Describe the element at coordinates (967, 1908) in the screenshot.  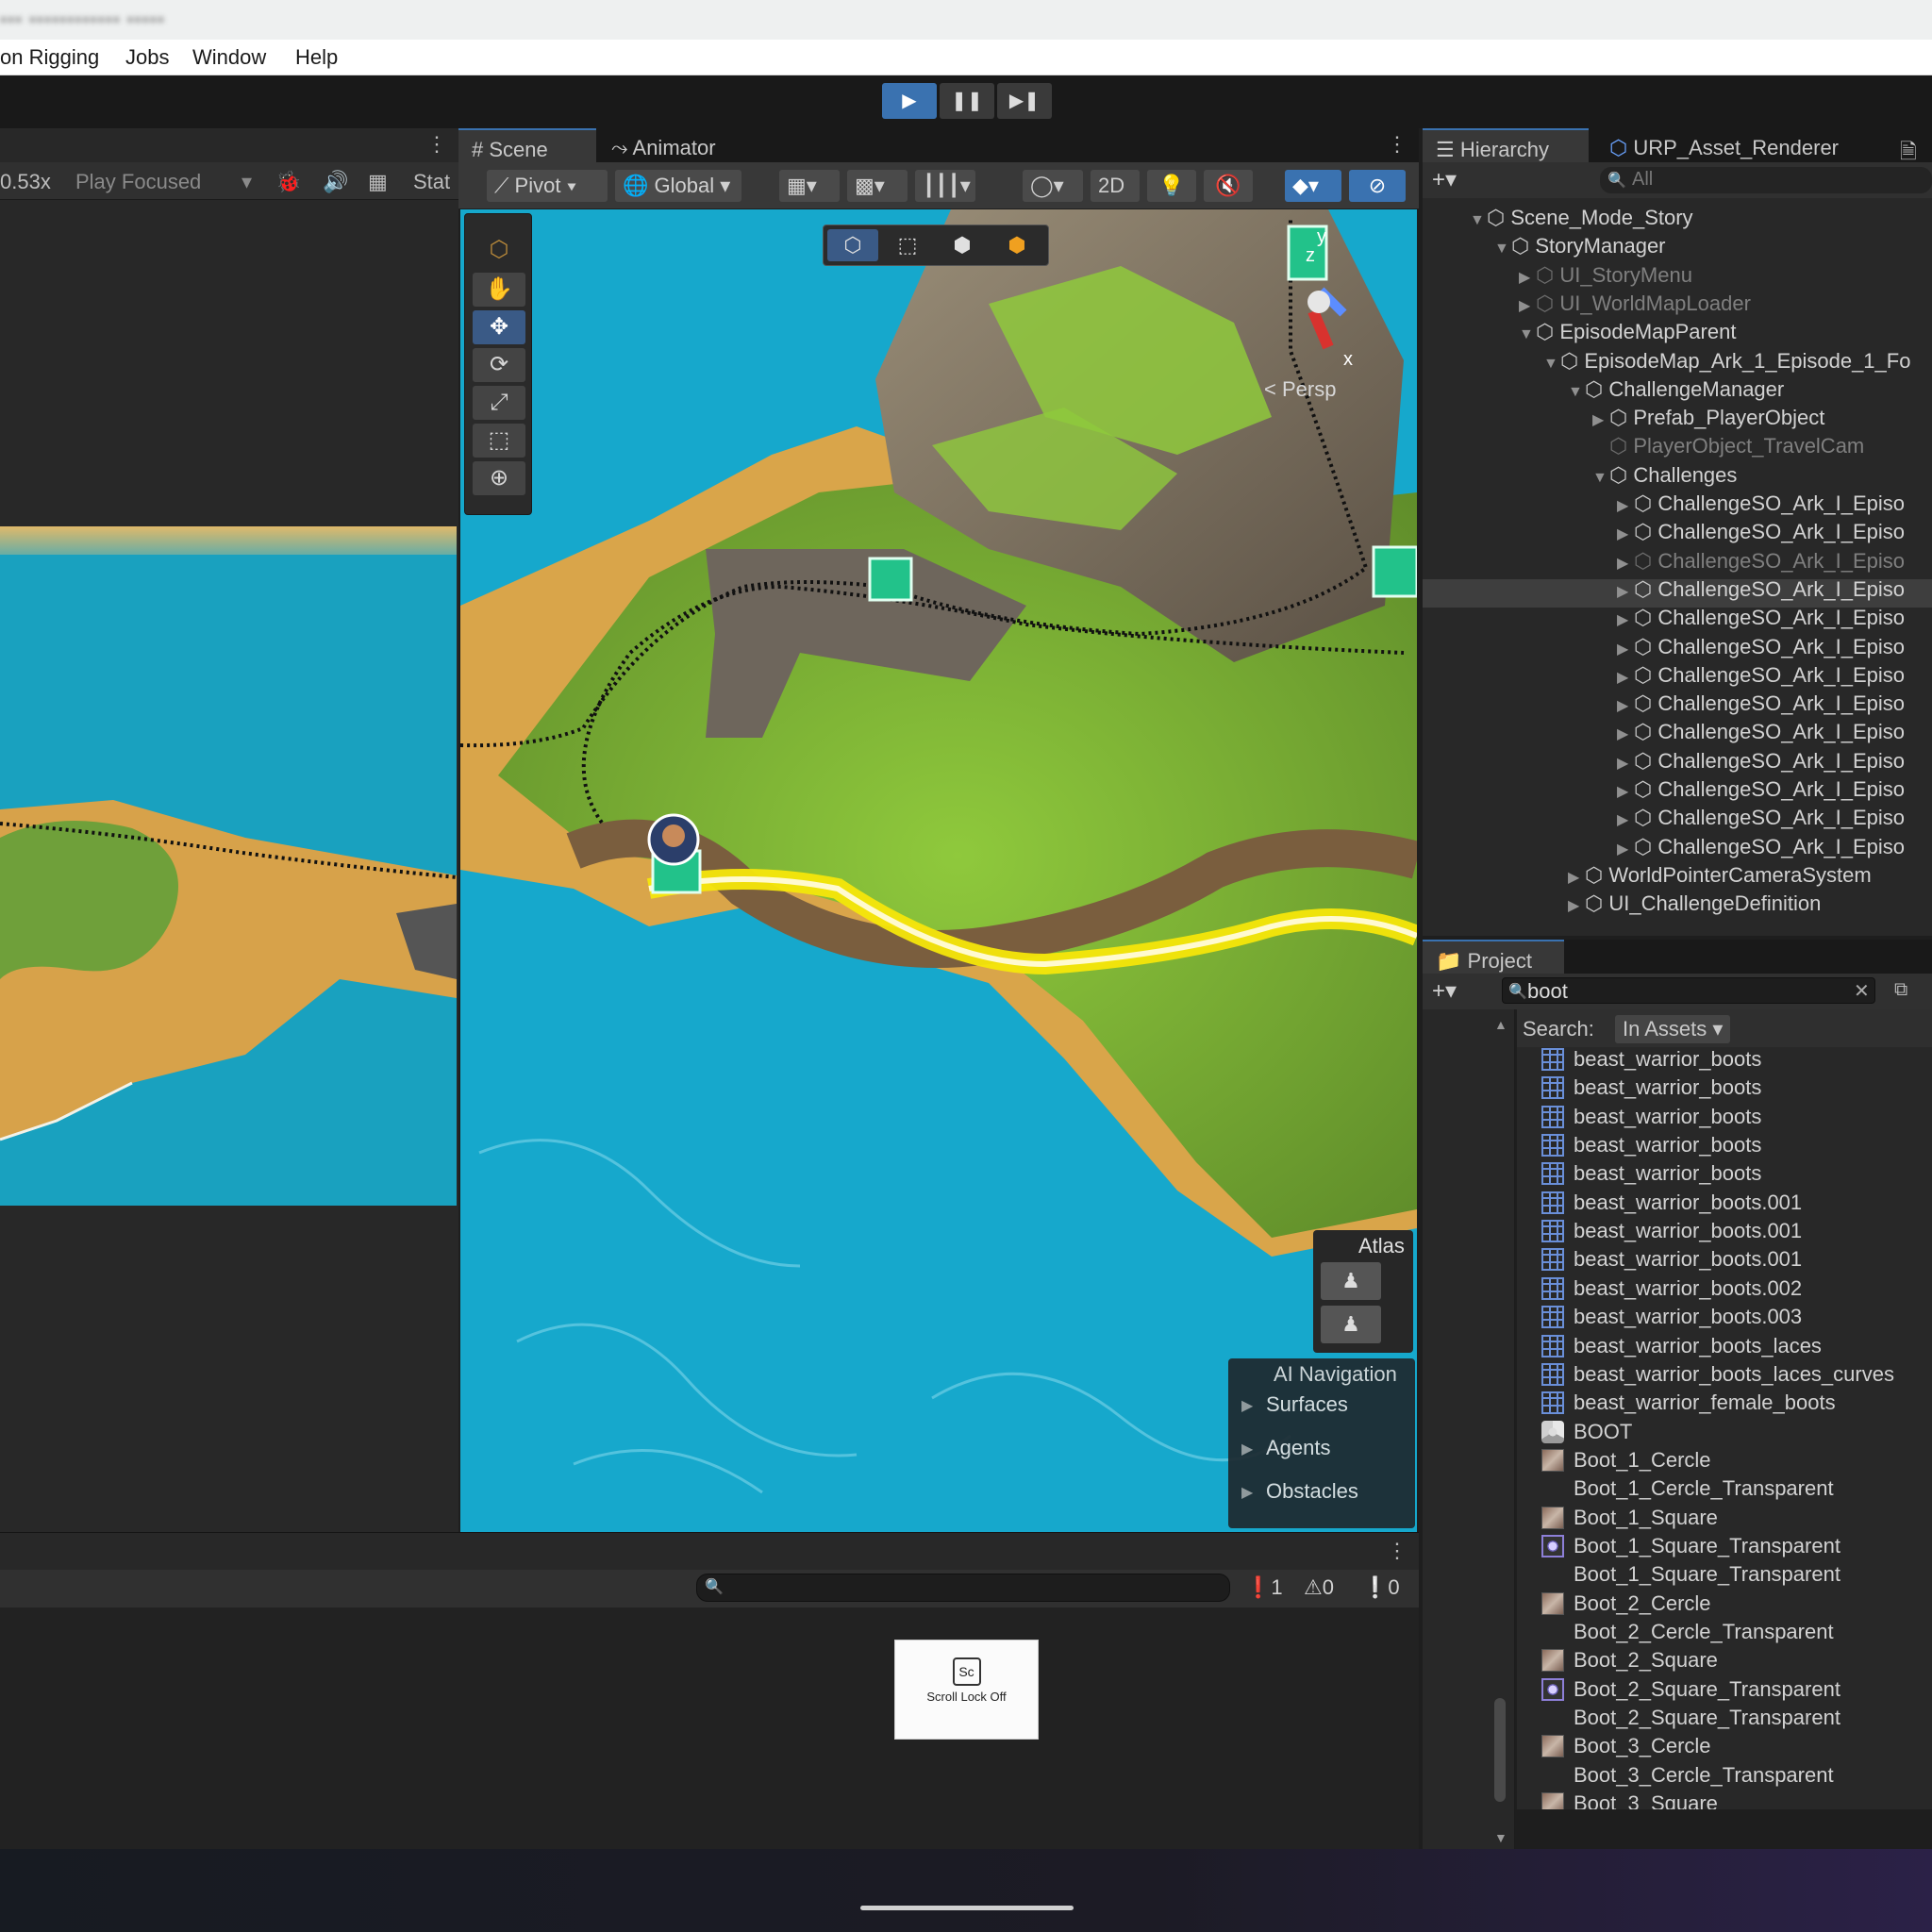
I see `home-indicator` at that location.